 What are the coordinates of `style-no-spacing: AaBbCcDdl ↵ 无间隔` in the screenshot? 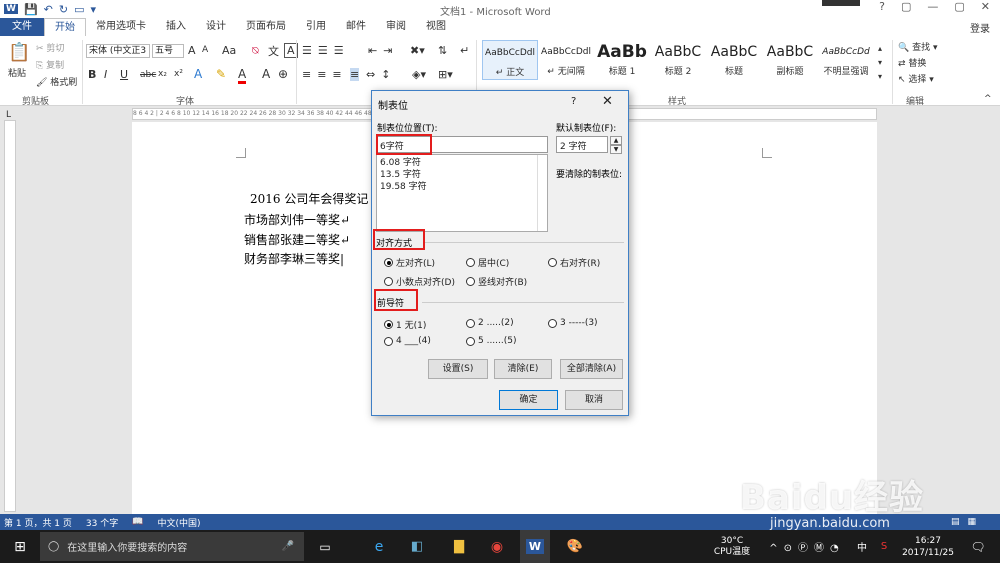 It's located at (566, 60).